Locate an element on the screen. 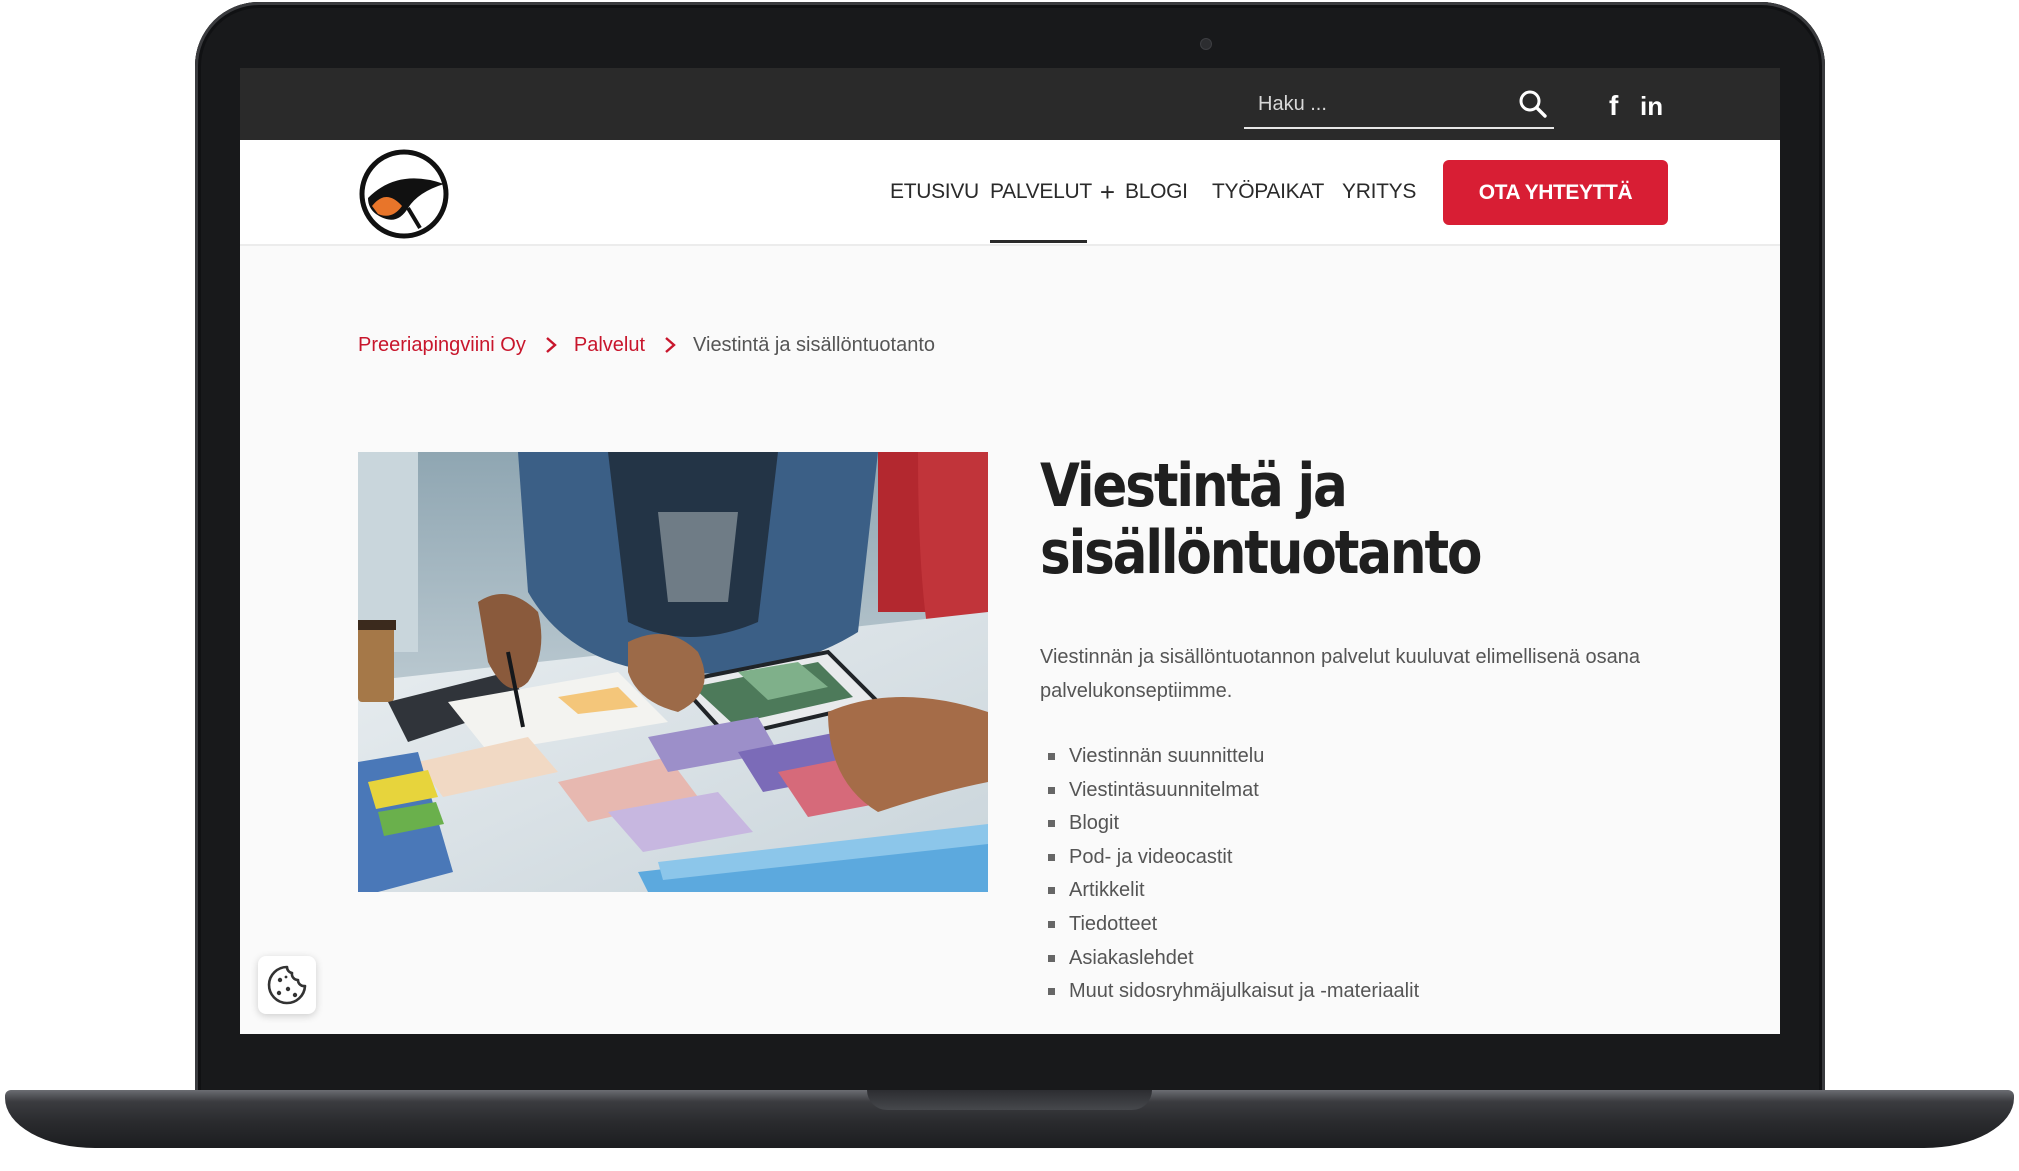 The height and width of the screenshot is (1171, 2019). contact-button: OTA YHTEYTTÄ is located at coordinates (1555, 192).